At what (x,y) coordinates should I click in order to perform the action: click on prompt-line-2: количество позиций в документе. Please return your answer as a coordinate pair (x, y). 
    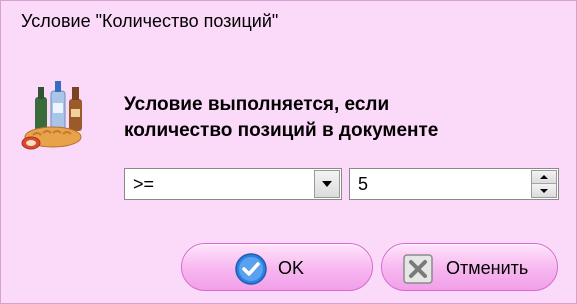
    Looking at the image, I should click on (281, 130).